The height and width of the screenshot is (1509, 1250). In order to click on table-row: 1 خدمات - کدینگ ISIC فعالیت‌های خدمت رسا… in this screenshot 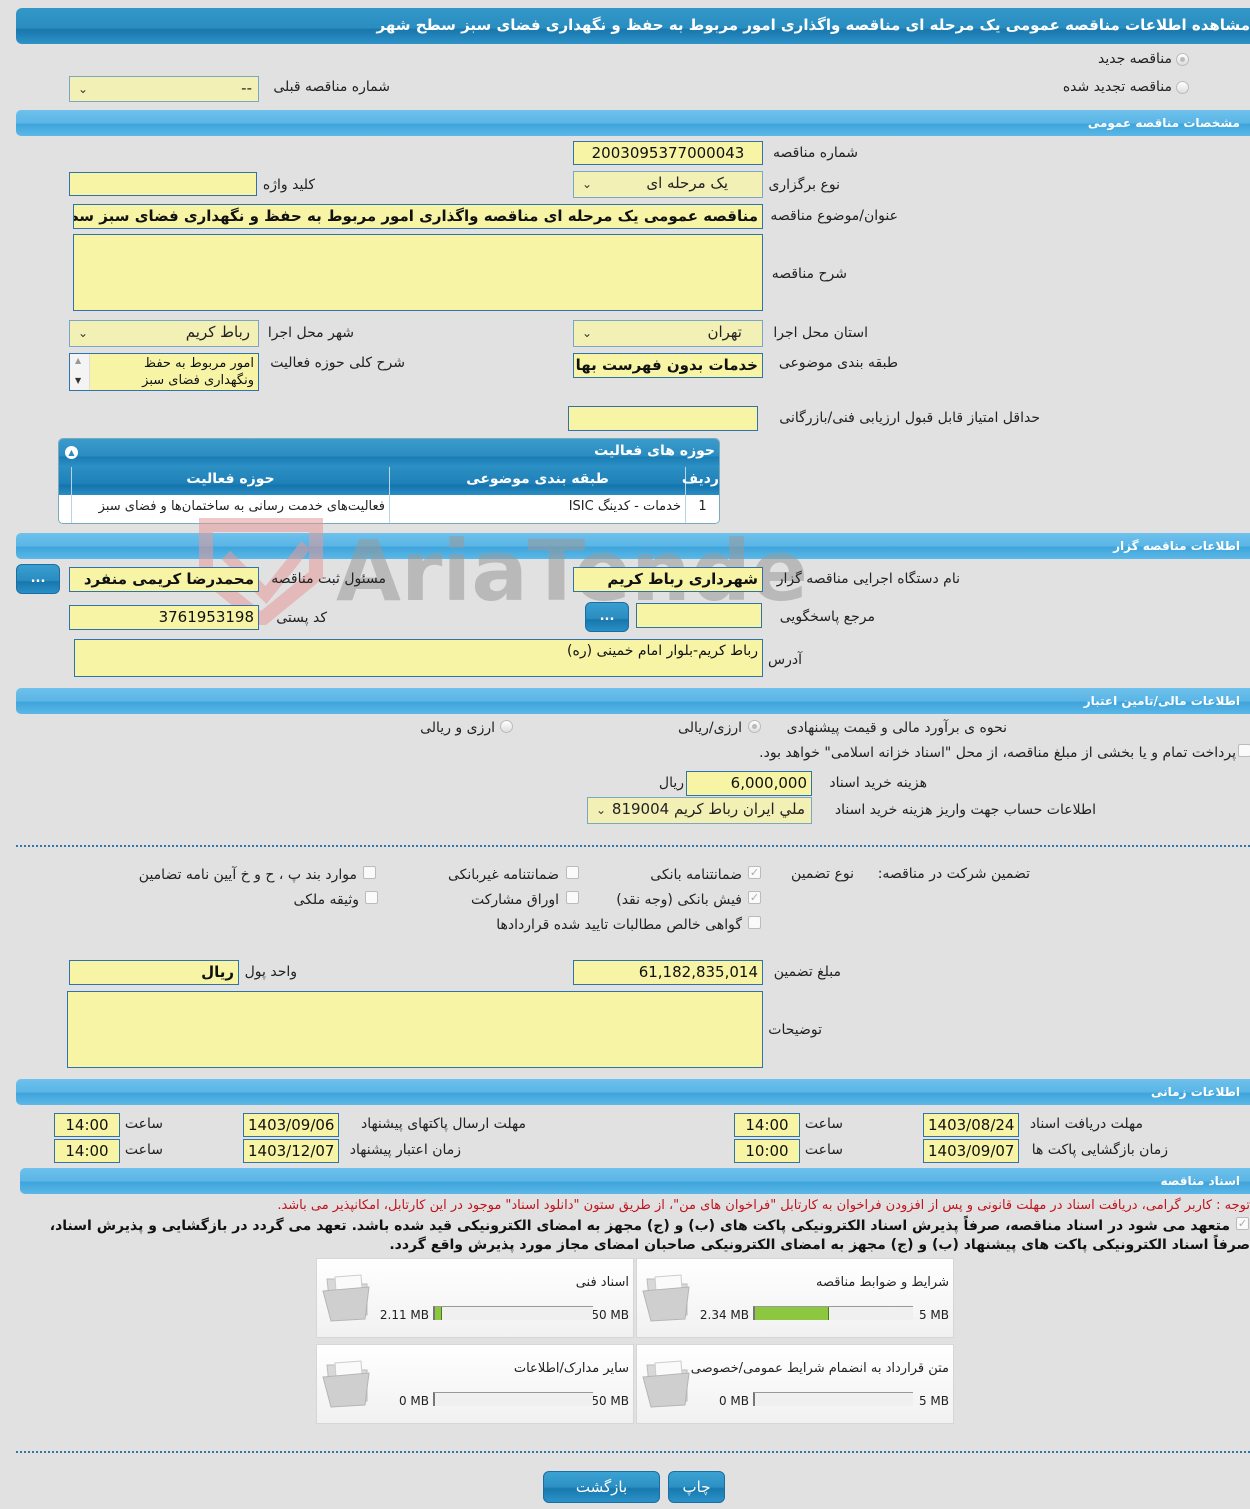, I will do `click(389, 509)`.